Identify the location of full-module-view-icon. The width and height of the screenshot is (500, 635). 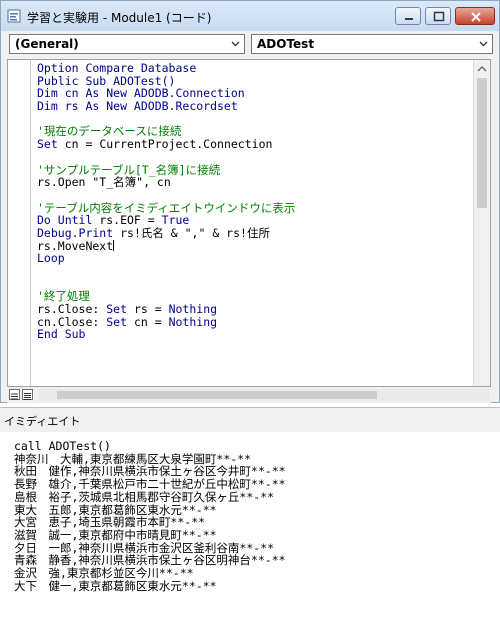
(27, 396).